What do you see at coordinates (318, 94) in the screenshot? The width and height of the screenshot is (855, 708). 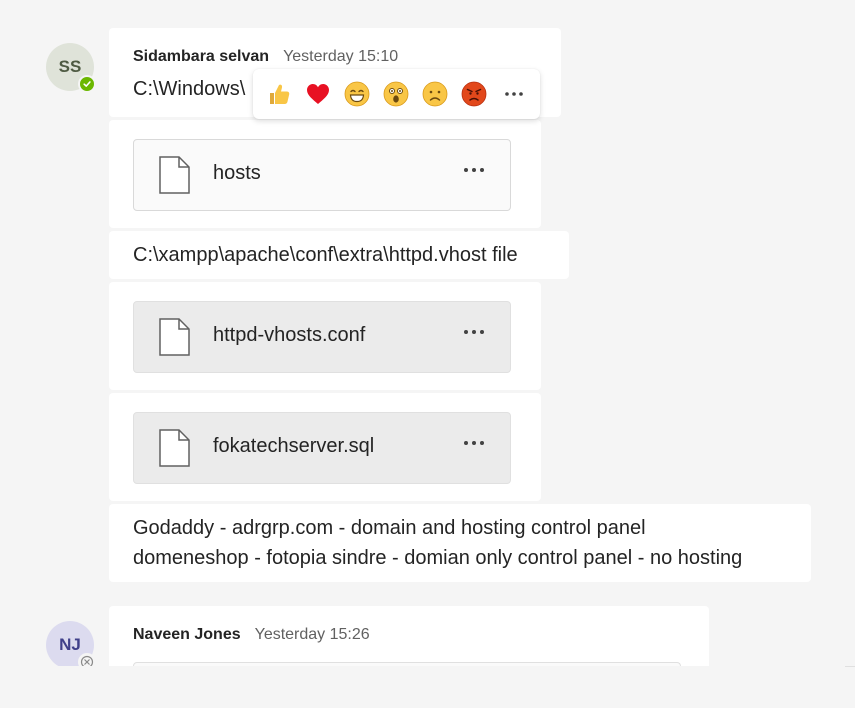 I see `heart-icon` at bounding box center [318, 94].